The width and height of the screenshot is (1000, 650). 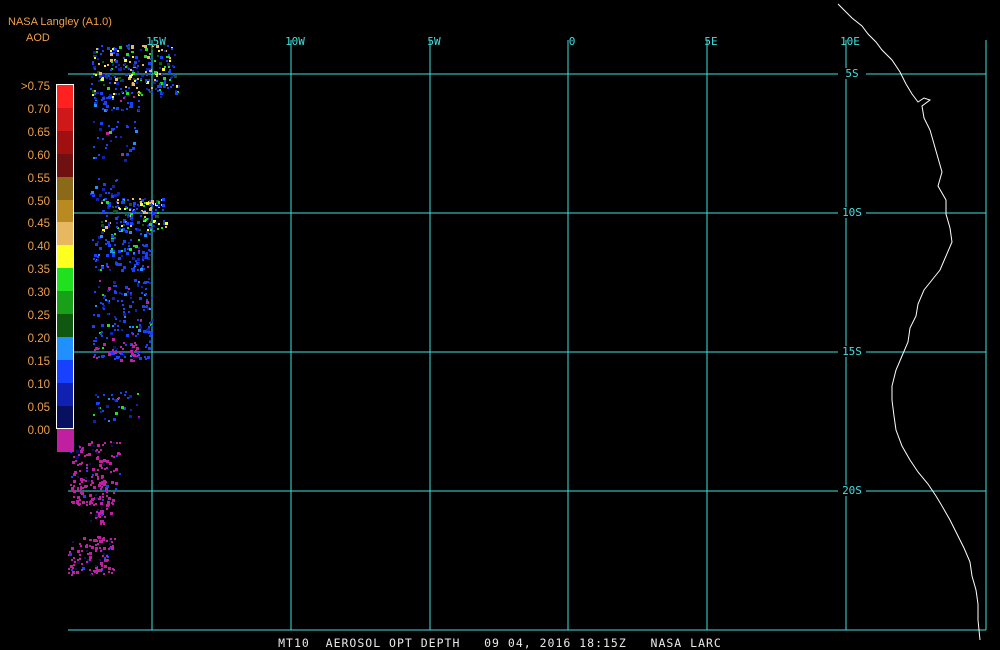 What do you see at coordinates (38, 247) in the screenshot?
I see `legend-label: 0.40` at bounding box center [38, 247].